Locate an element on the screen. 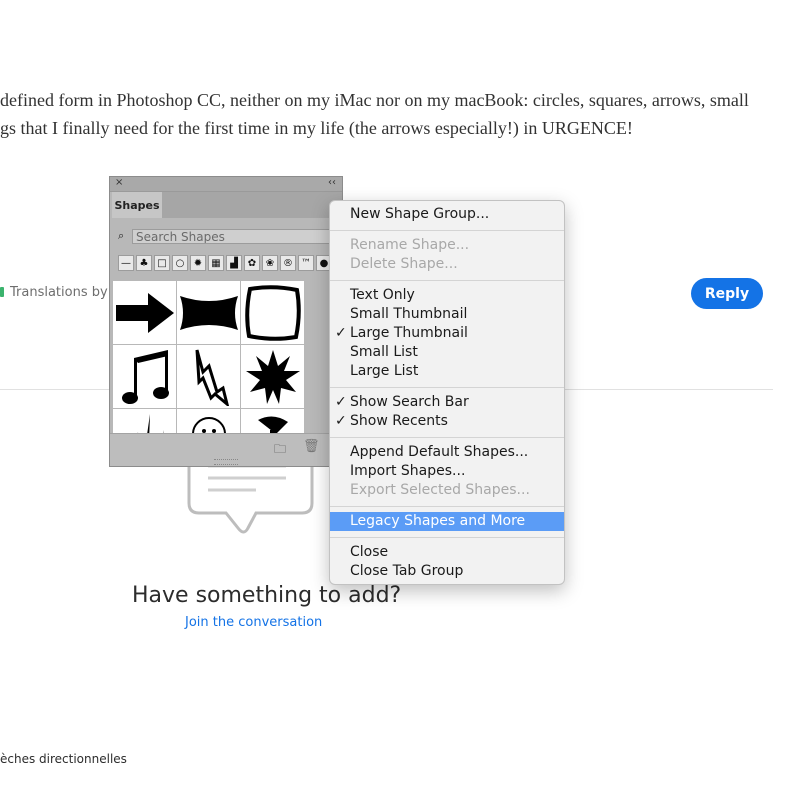 This screenshot has width=789, height=795. menu-item-legacy-shapes-and-more: Legacy Shapes and More is located at coordinates (447, 521).